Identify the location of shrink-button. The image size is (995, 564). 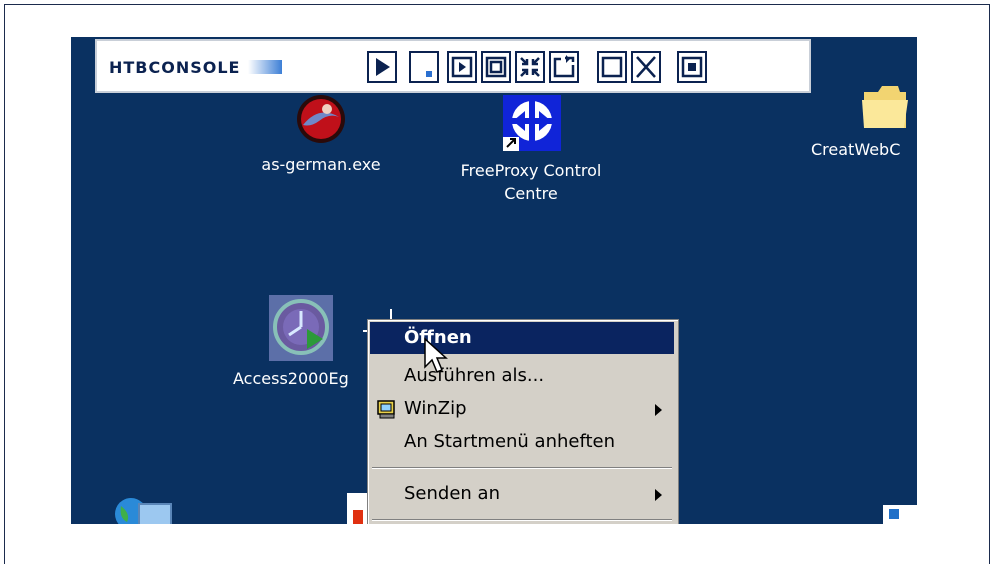
(530, 67).